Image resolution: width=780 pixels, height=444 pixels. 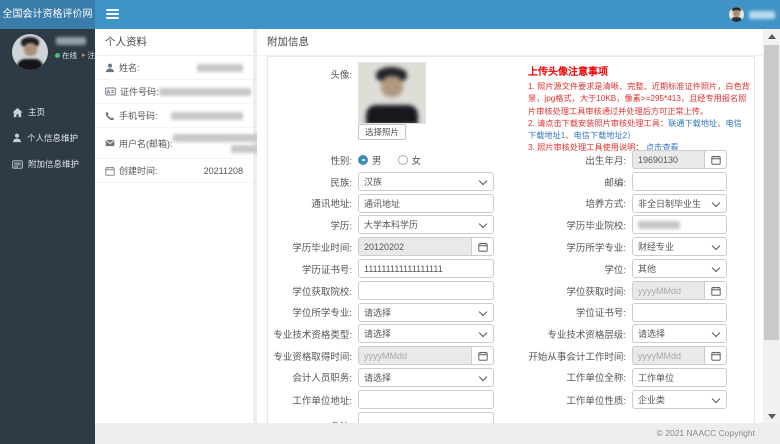 I want to click on form-row: 性别: 男女出生年月:, so click(x=511, y=159).